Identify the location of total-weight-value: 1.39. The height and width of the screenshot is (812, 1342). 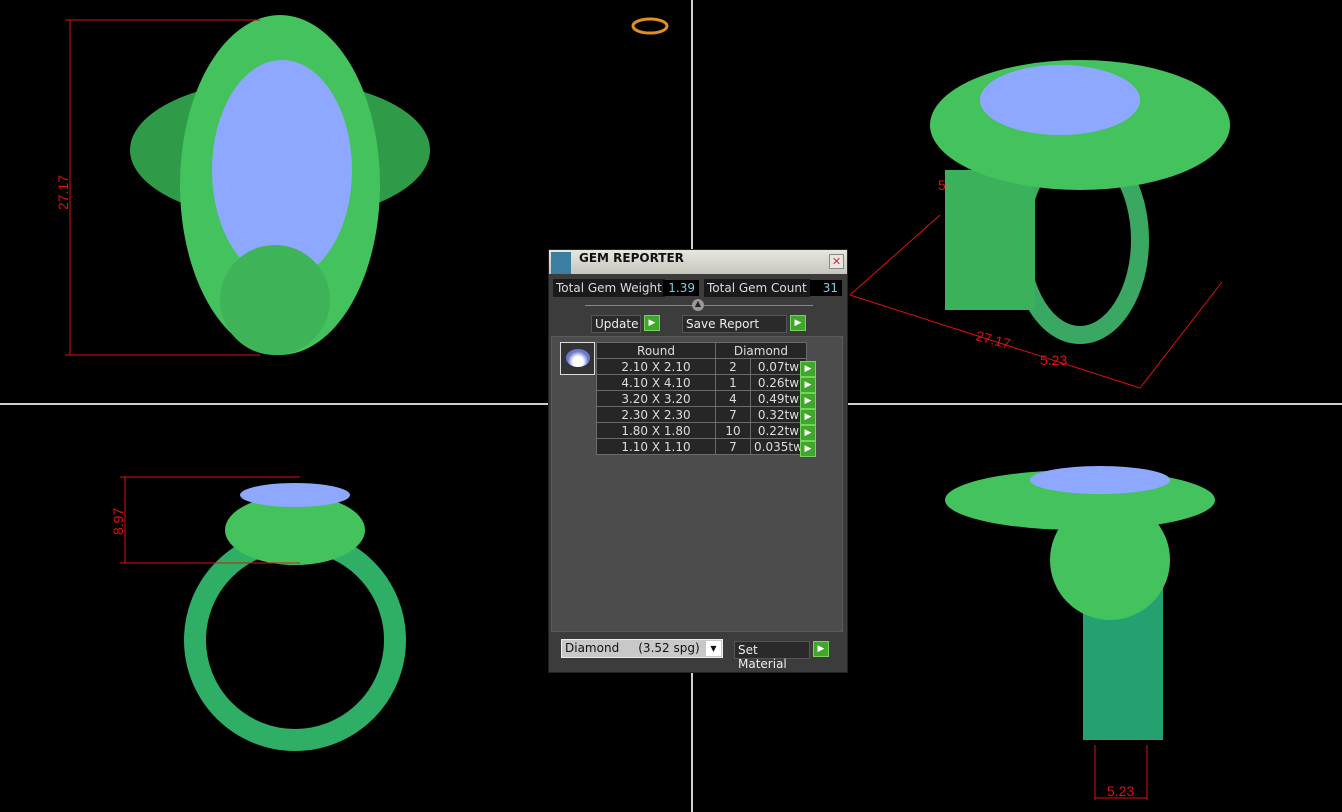
(681, 288).